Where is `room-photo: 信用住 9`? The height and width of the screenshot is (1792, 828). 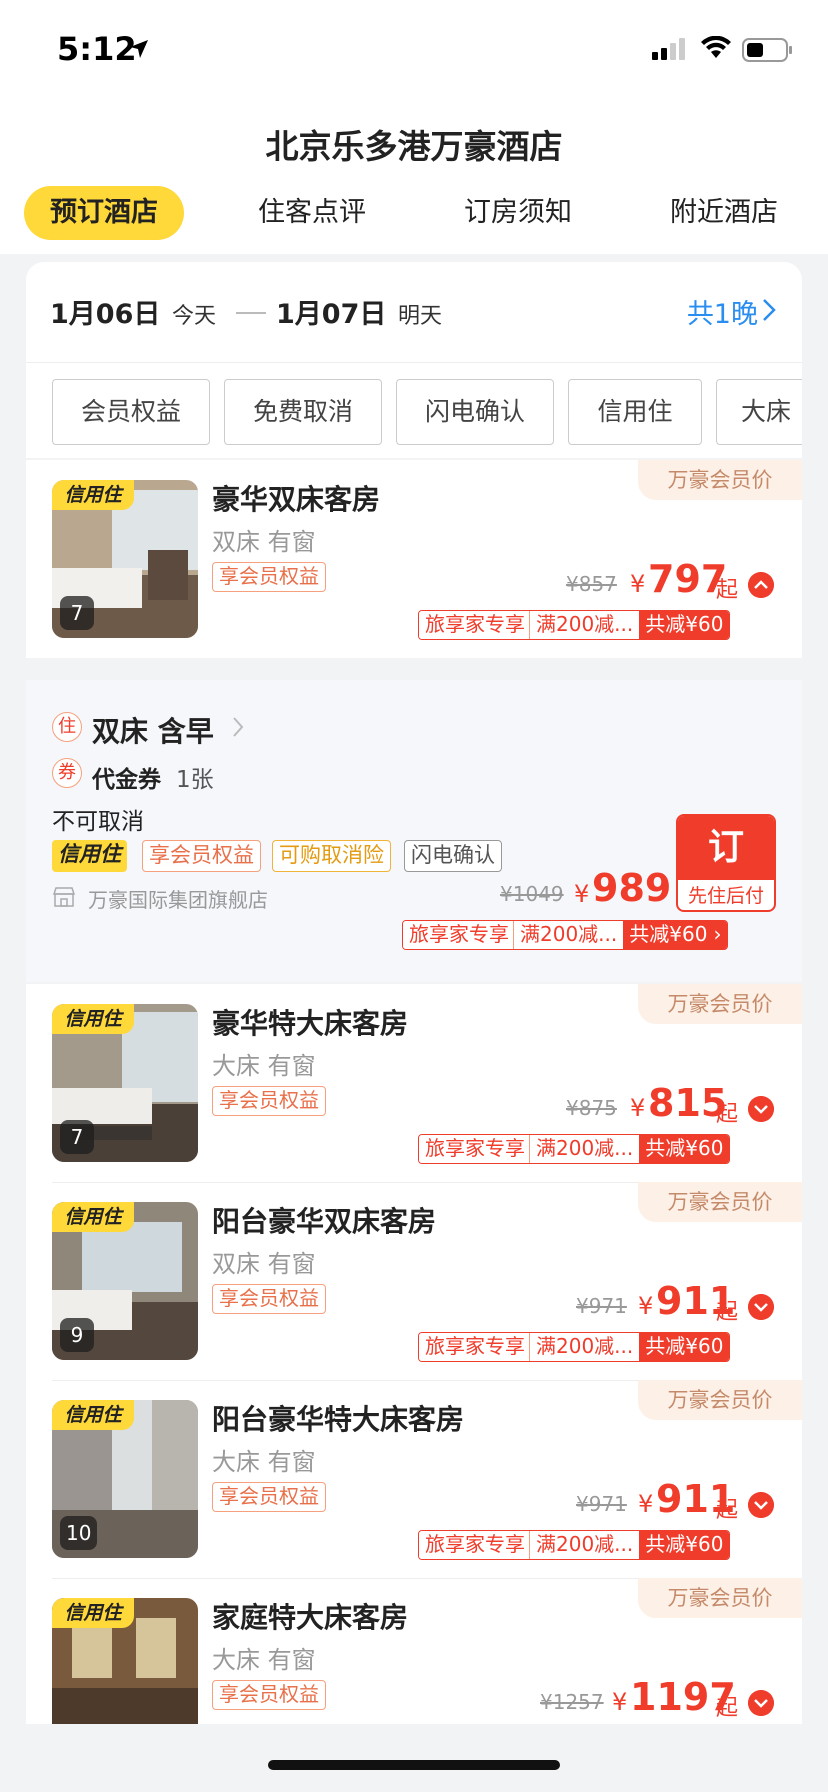
room-photo: 信用住 9 is located at coordinates (125, 1281).